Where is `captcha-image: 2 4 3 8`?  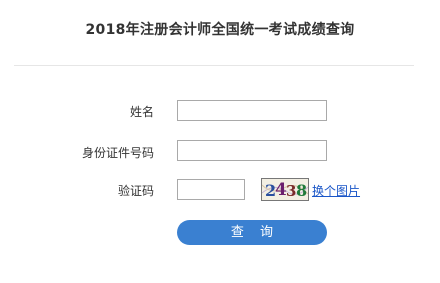
captcha-image: 2 4 3 8 is located at coordinates (285, 189).